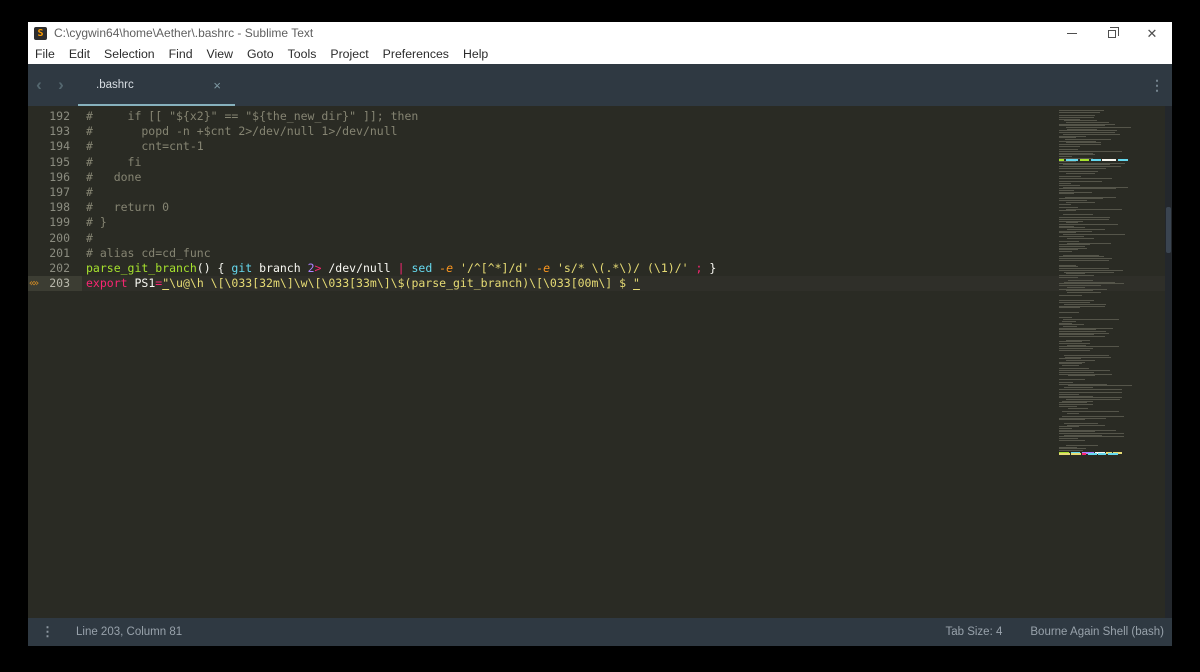 The width and height of the screenshot is (1200, 672). Describe the element at coordinates (55, 207) in the screenshot. I see `line-number: 198` at that location.